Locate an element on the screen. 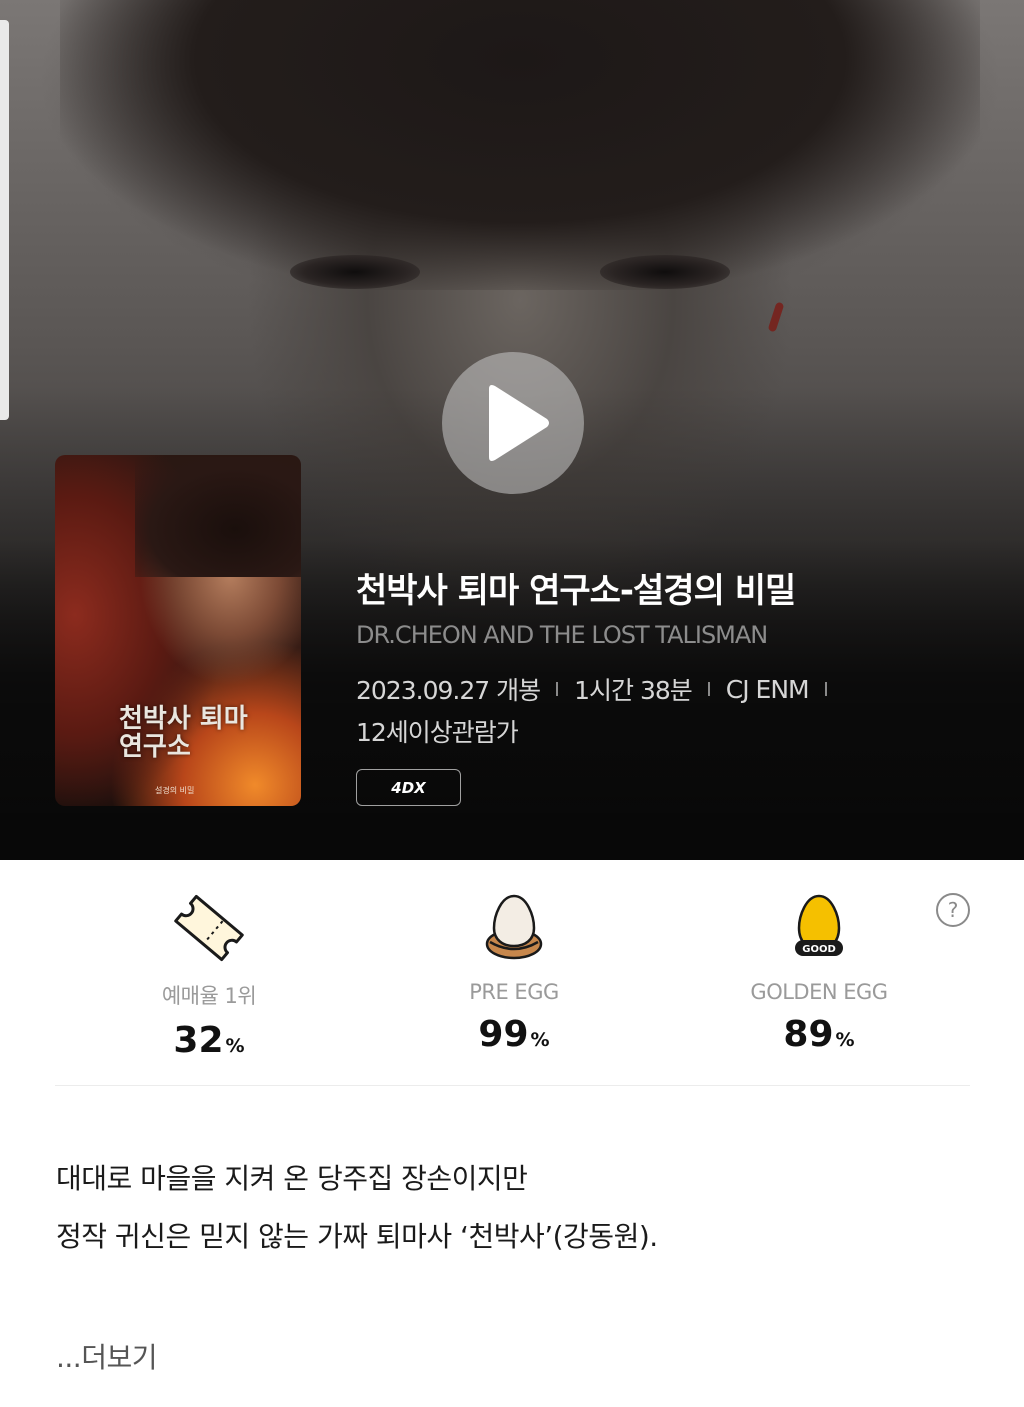 This screenshot has height=1407, width=1024. stat-reservation: 예매율 1위 32% is located at coordinates (209, 976).